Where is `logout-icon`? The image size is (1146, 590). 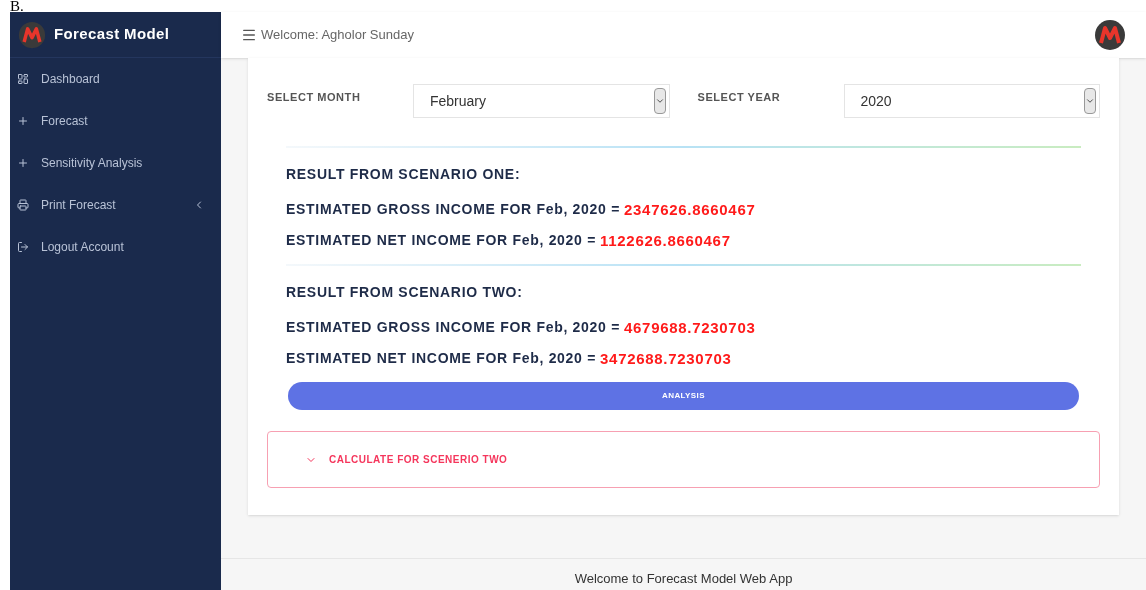
logout-icon is located at coordinates (23, 247).